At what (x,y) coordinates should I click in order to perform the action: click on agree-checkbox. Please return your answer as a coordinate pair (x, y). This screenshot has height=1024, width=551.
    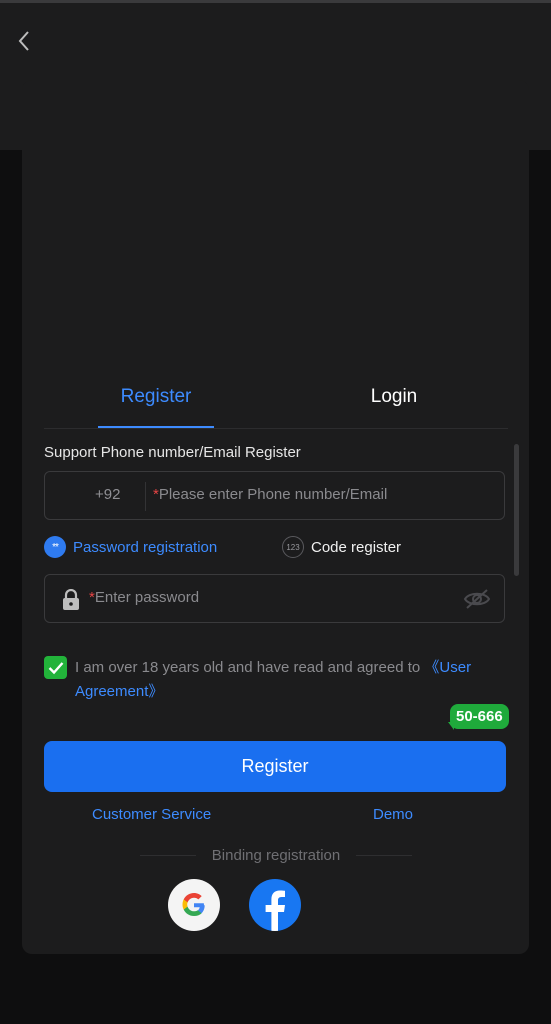
    Looking at the image, I should click on (55, 667).